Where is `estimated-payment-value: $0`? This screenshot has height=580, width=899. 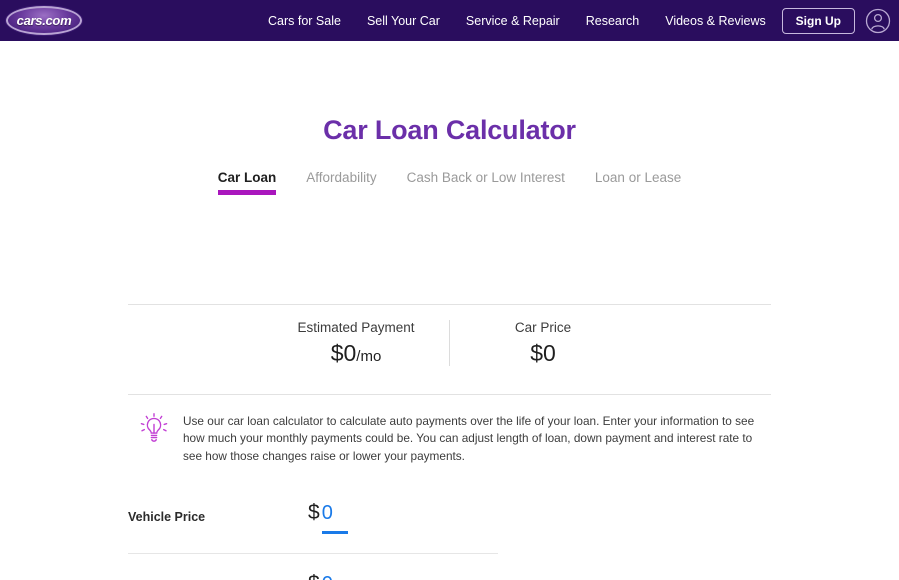
estimated-payment-value: $0 is located at coordinates (343, 353).